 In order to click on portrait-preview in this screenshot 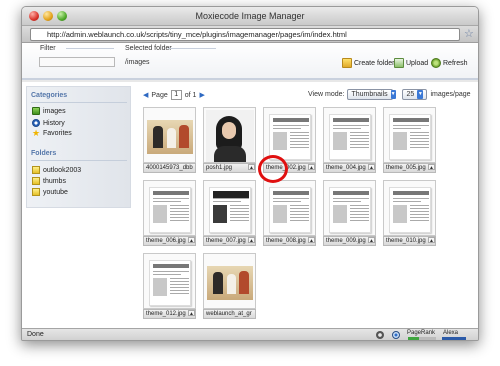, I will do `click(230, 136)`.